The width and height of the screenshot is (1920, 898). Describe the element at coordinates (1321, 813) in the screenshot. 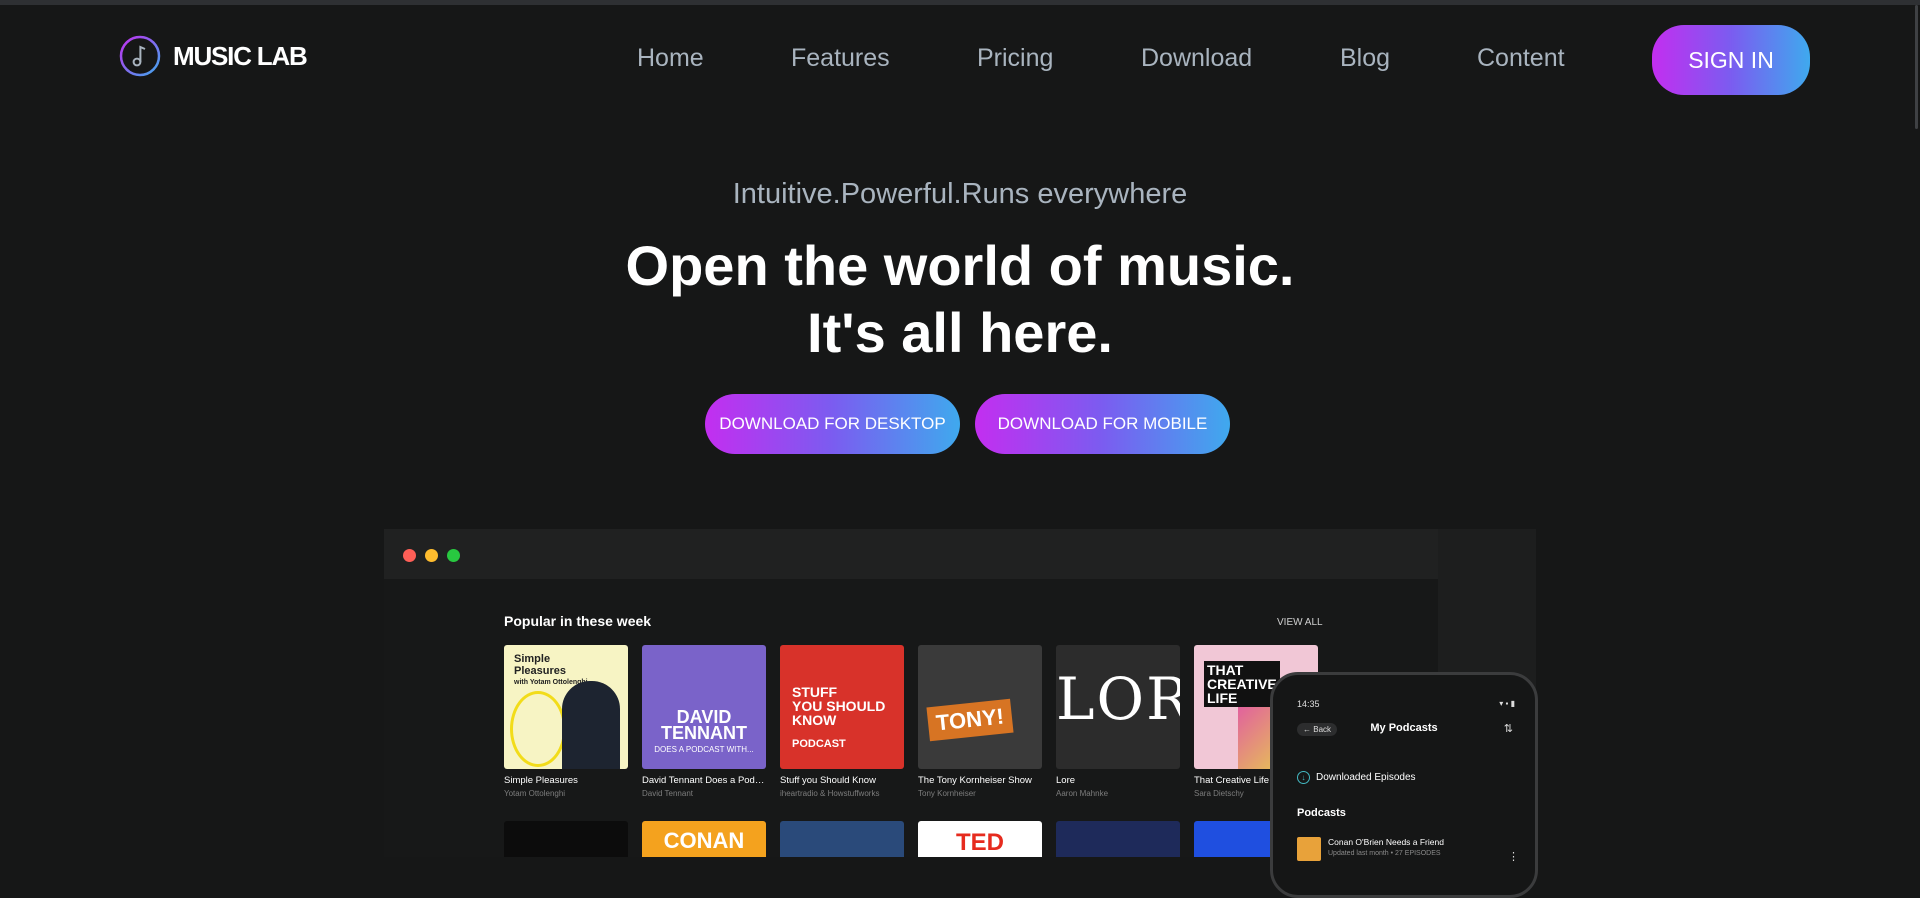

I see `podcasts-heading: Podcasts` at that location.